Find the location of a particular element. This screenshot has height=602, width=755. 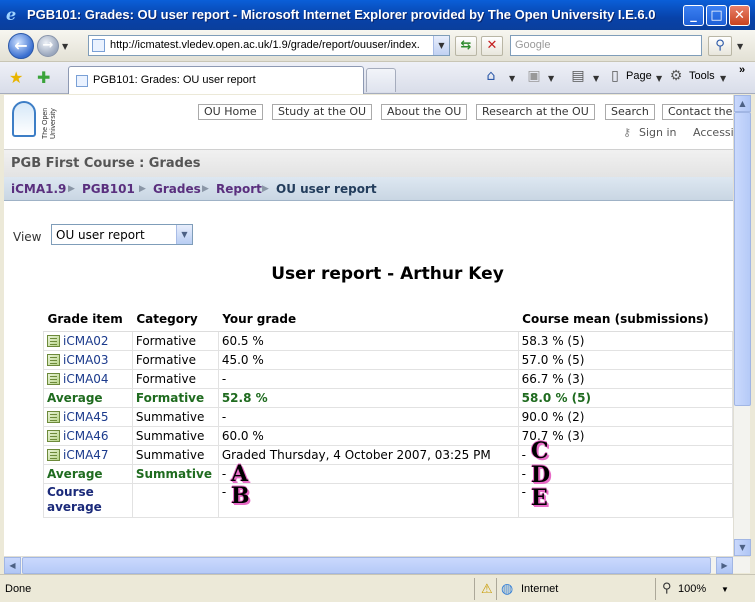

refresh-button: ⇆ is located at coordinates (466, 46).